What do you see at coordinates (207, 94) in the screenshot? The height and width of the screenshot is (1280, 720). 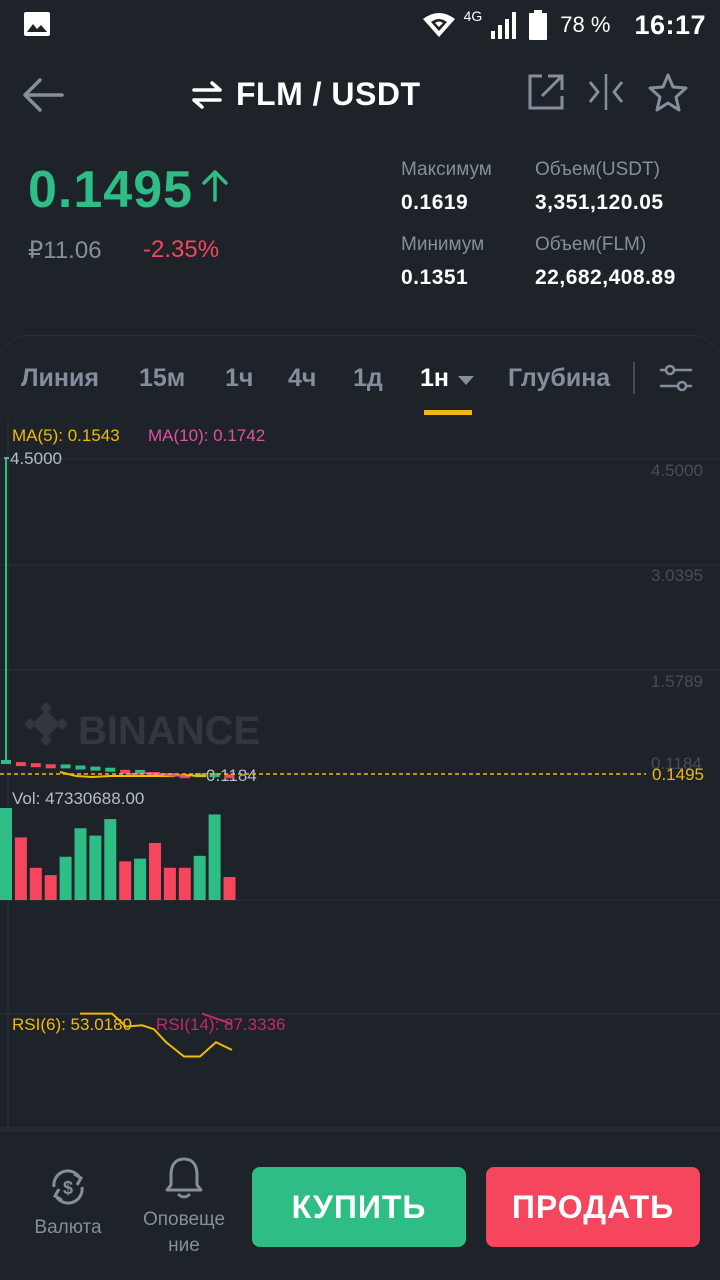 I see `swap-icon` at bounding box center [207, 94].